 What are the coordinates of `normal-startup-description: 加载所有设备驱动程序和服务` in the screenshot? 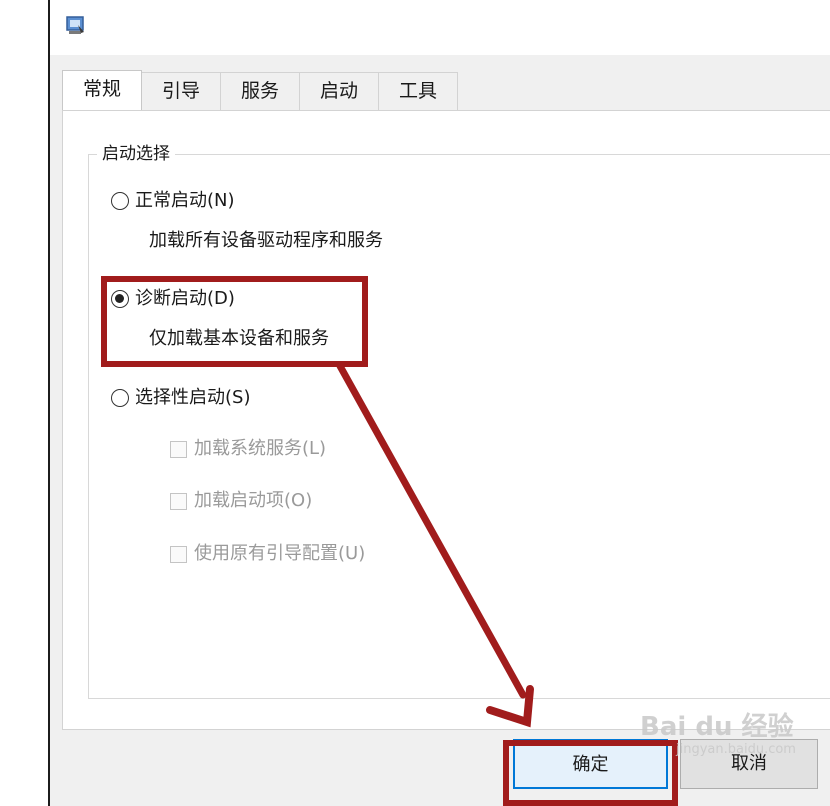 It's located at (266, 240).